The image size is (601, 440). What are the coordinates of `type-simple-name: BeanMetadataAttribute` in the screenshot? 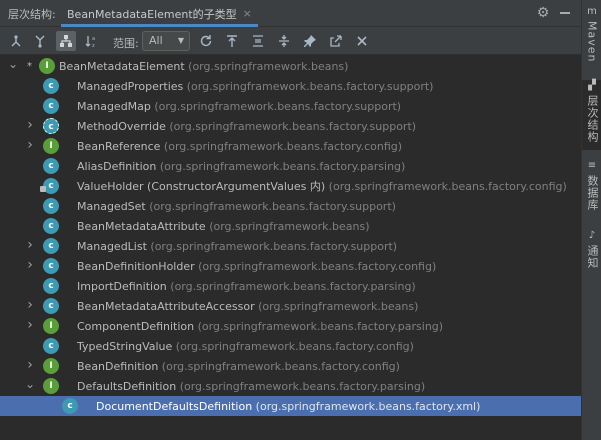 It's located at (143, 226).